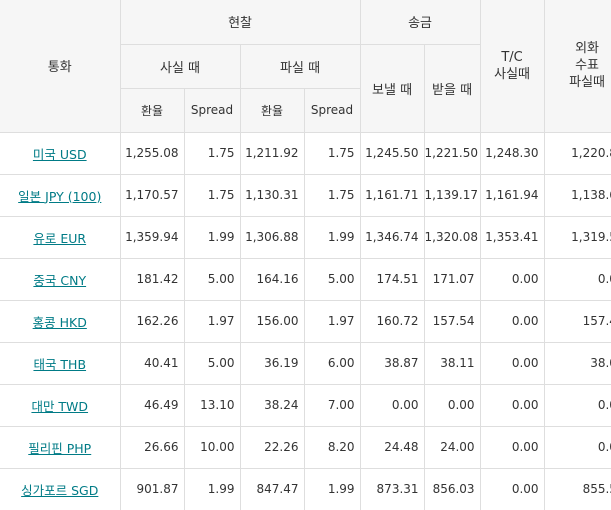 The height and width of the screenshot is (510, 611). What do you see at coordinates (332, 405) in the screenshot?
I see `cash-sell-spread-cell: 7.00` at bounding box center [332, 405].